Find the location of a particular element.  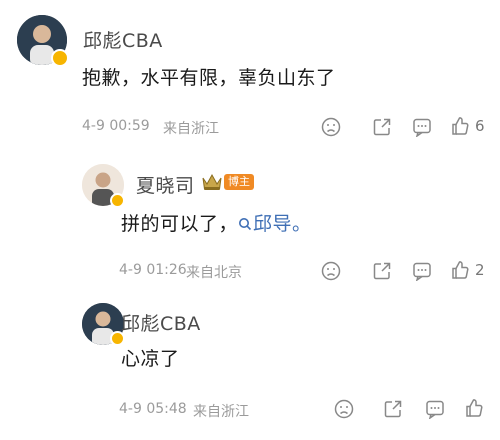

like-count: 2 is located at coordinates (480, 270).